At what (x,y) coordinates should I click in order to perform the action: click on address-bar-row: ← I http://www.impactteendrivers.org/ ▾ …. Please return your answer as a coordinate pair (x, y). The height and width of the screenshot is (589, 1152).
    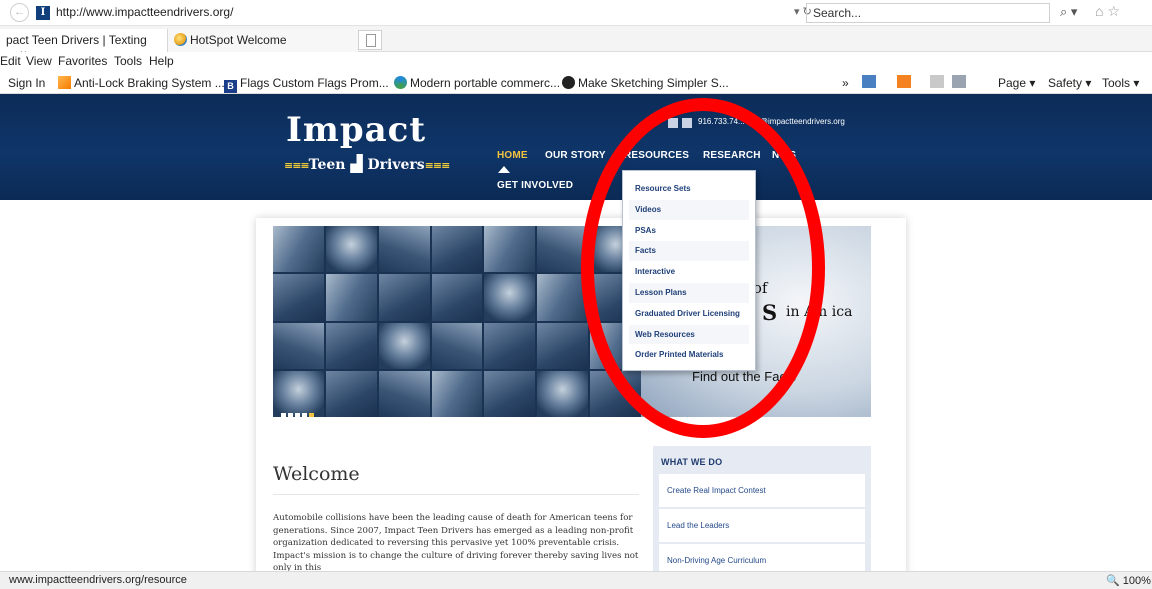
    Looking at the image, I should click on (576, 13).